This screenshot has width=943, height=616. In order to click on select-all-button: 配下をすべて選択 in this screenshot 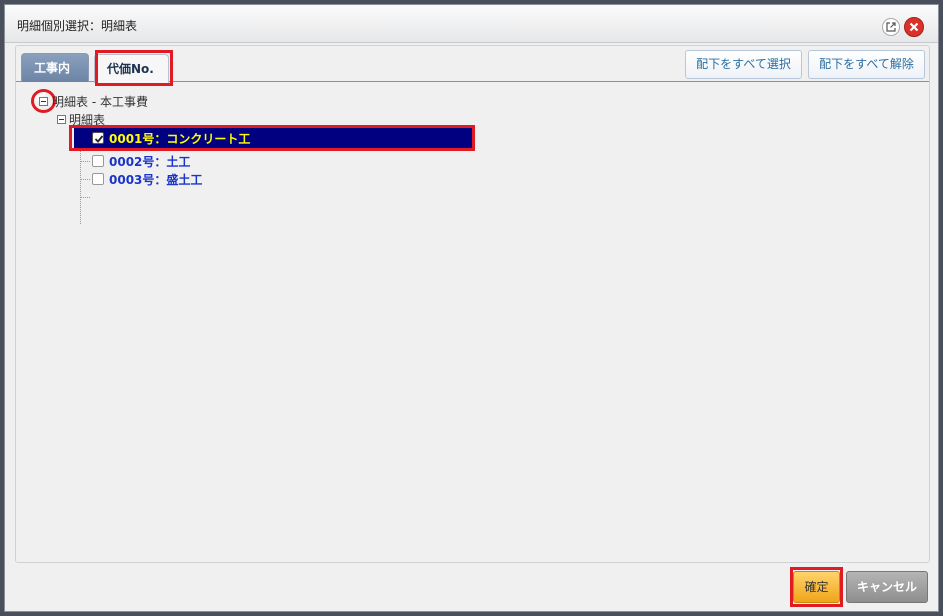, I will do `click(743, 64)`.